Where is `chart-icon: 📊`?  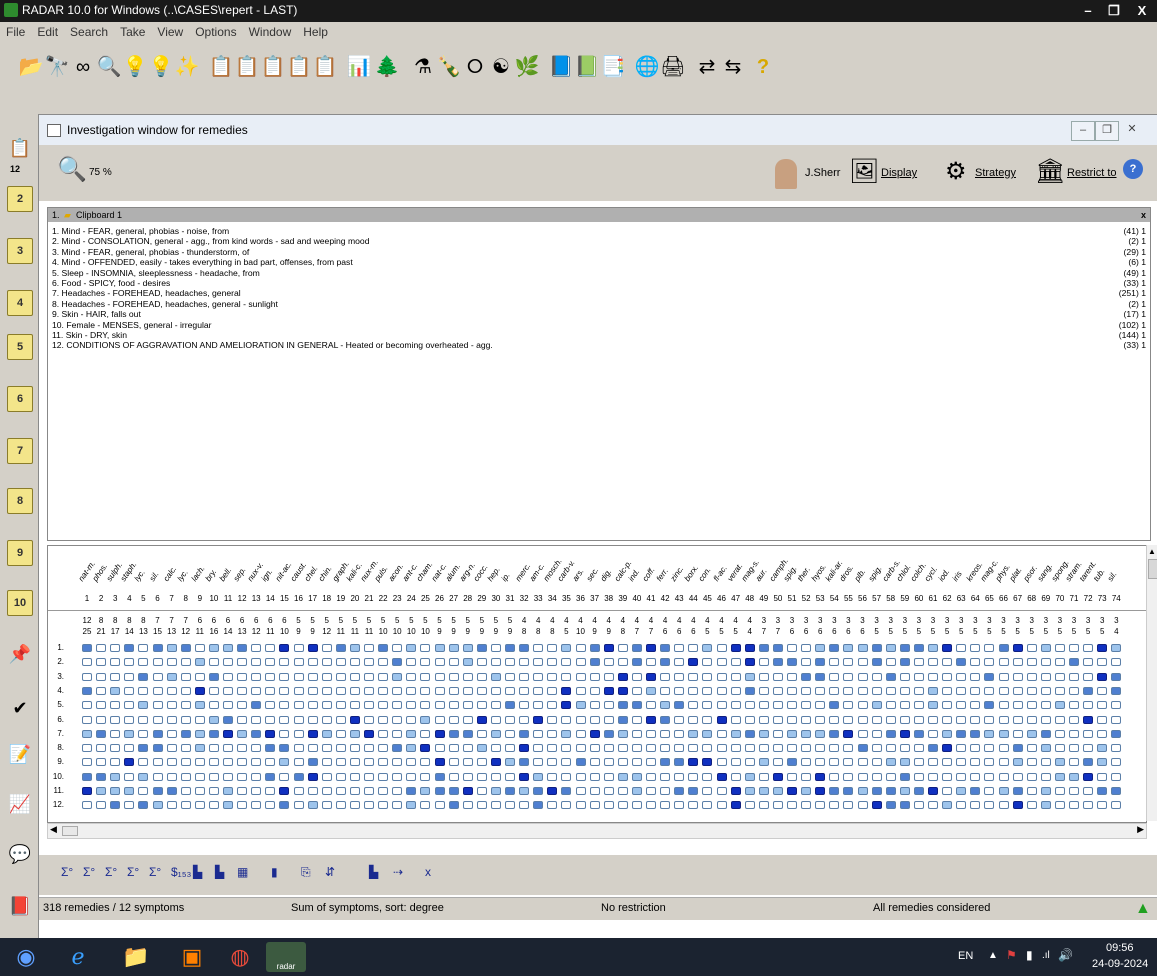
chart-icon: 📊 is located at coordinates (359, 67).